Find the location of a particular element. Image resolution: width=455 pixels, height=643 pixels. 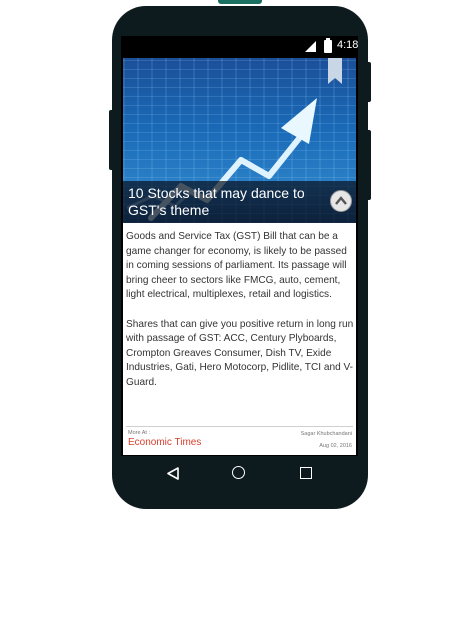

recents-icon is located at coordinates (306, 473).